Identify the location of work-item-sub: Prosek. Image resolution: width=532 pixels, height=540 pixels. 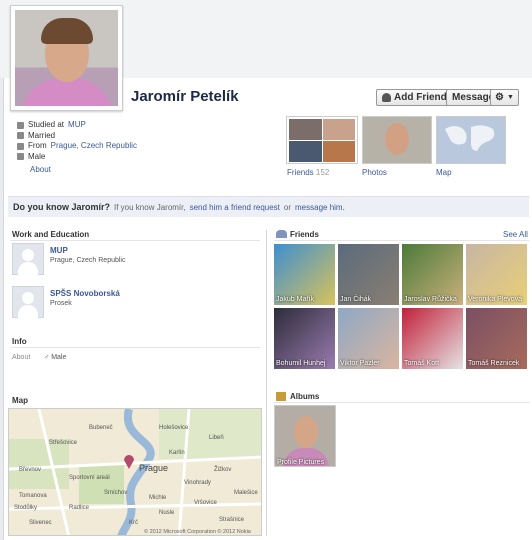
(61, 303).